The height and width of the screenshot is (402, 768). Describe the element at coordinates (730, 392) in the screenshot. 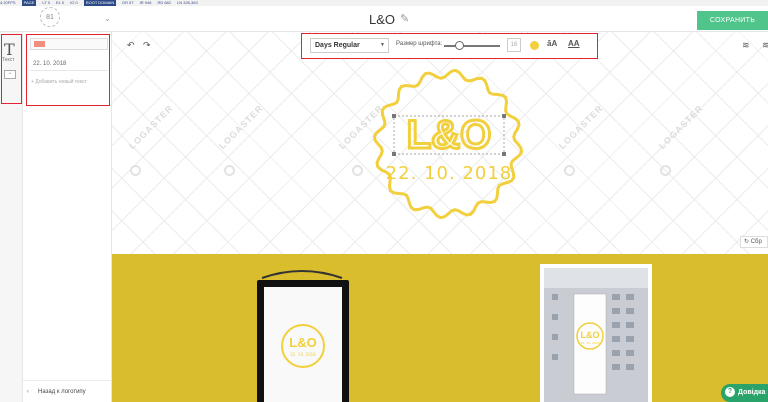

I see `question-icon: ?` at that location.